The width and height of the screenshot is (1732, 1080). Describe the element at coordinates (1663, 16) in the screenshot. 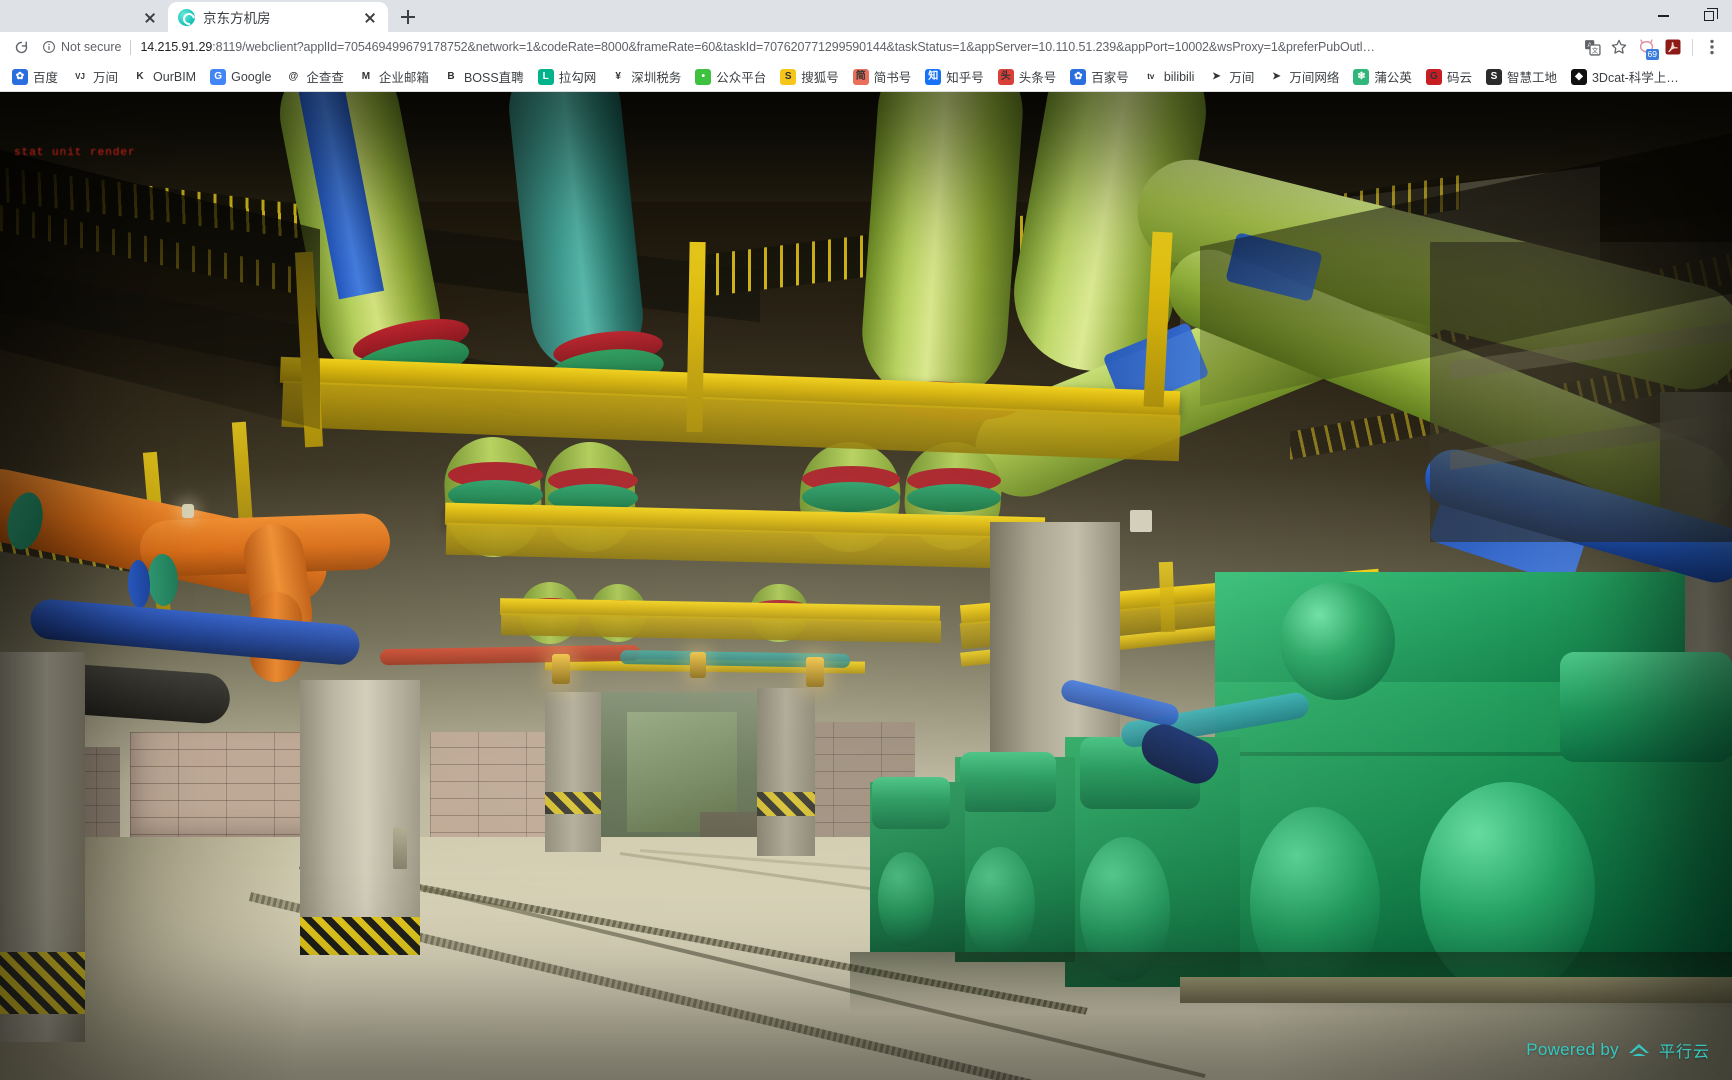

I see `minimize-button` at that location.